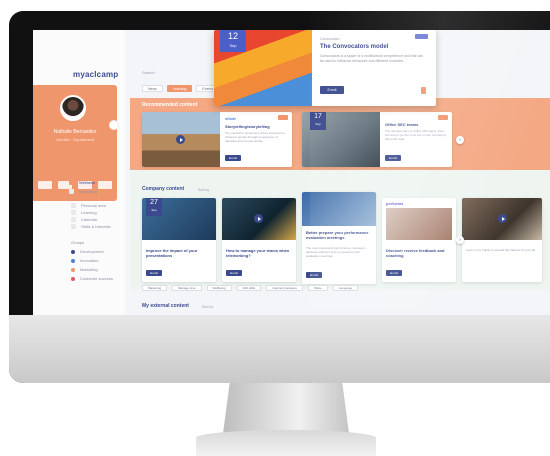 The image size is (550, 456). I want to click on group-item: Innovation, so click(92, 260).